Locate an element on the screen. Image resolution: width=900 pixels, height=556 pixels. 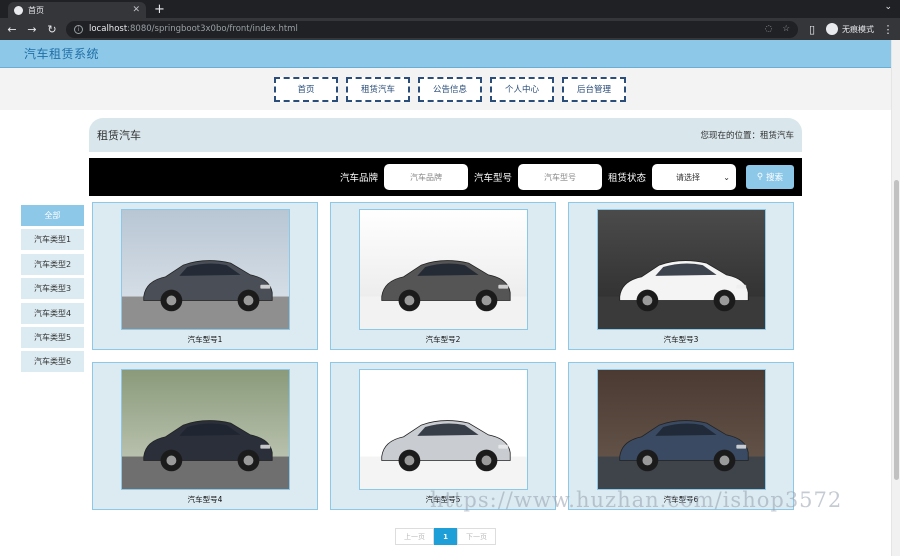
brand-label: 汽车品牌 is located at coordinates (358, 178).